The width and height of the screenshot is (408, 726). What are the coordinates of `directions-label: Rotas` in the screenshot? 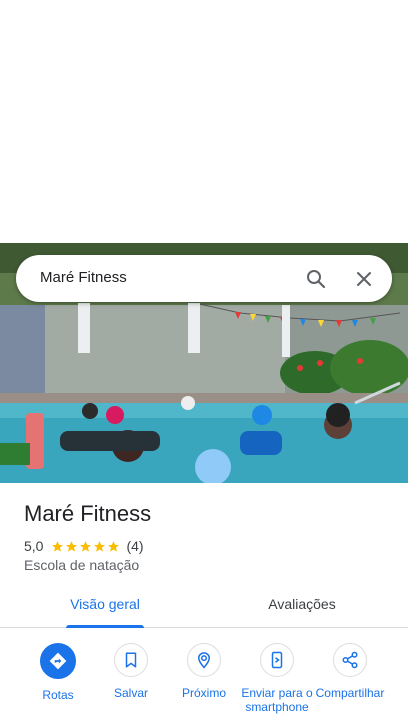 It's located at (58, 695).